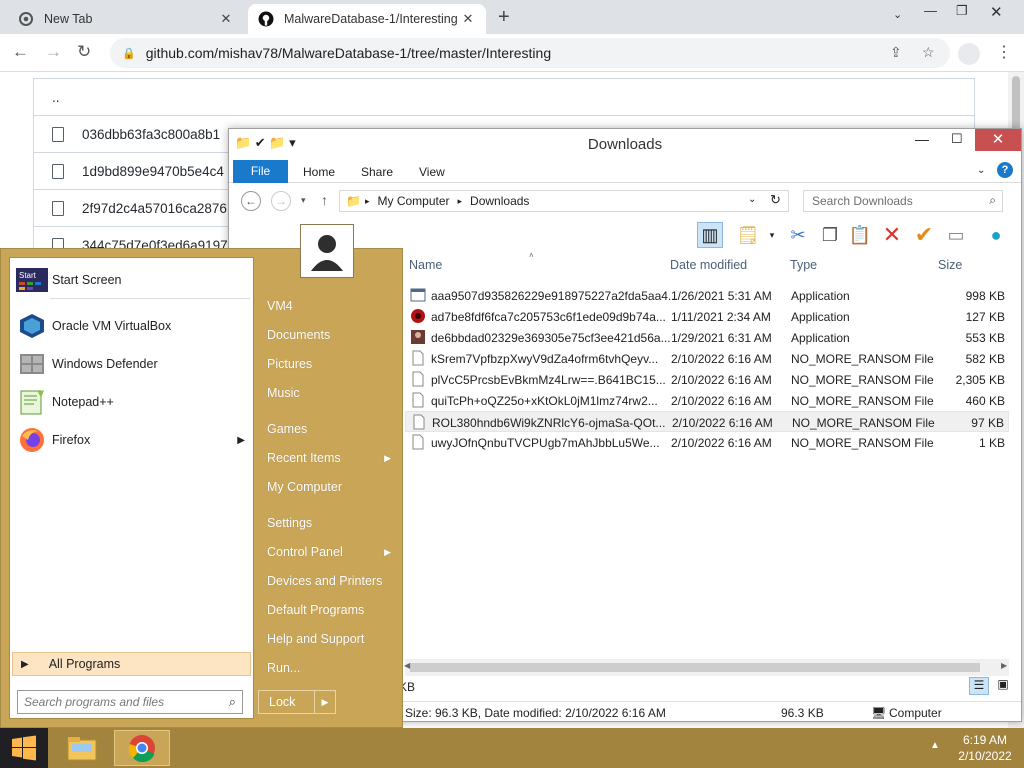 The width and height of the screenshot is (1024, 768). Describe the element at coordinates (775, 200) in the screenshot. I see `refresh-icon: ↻` at that location.